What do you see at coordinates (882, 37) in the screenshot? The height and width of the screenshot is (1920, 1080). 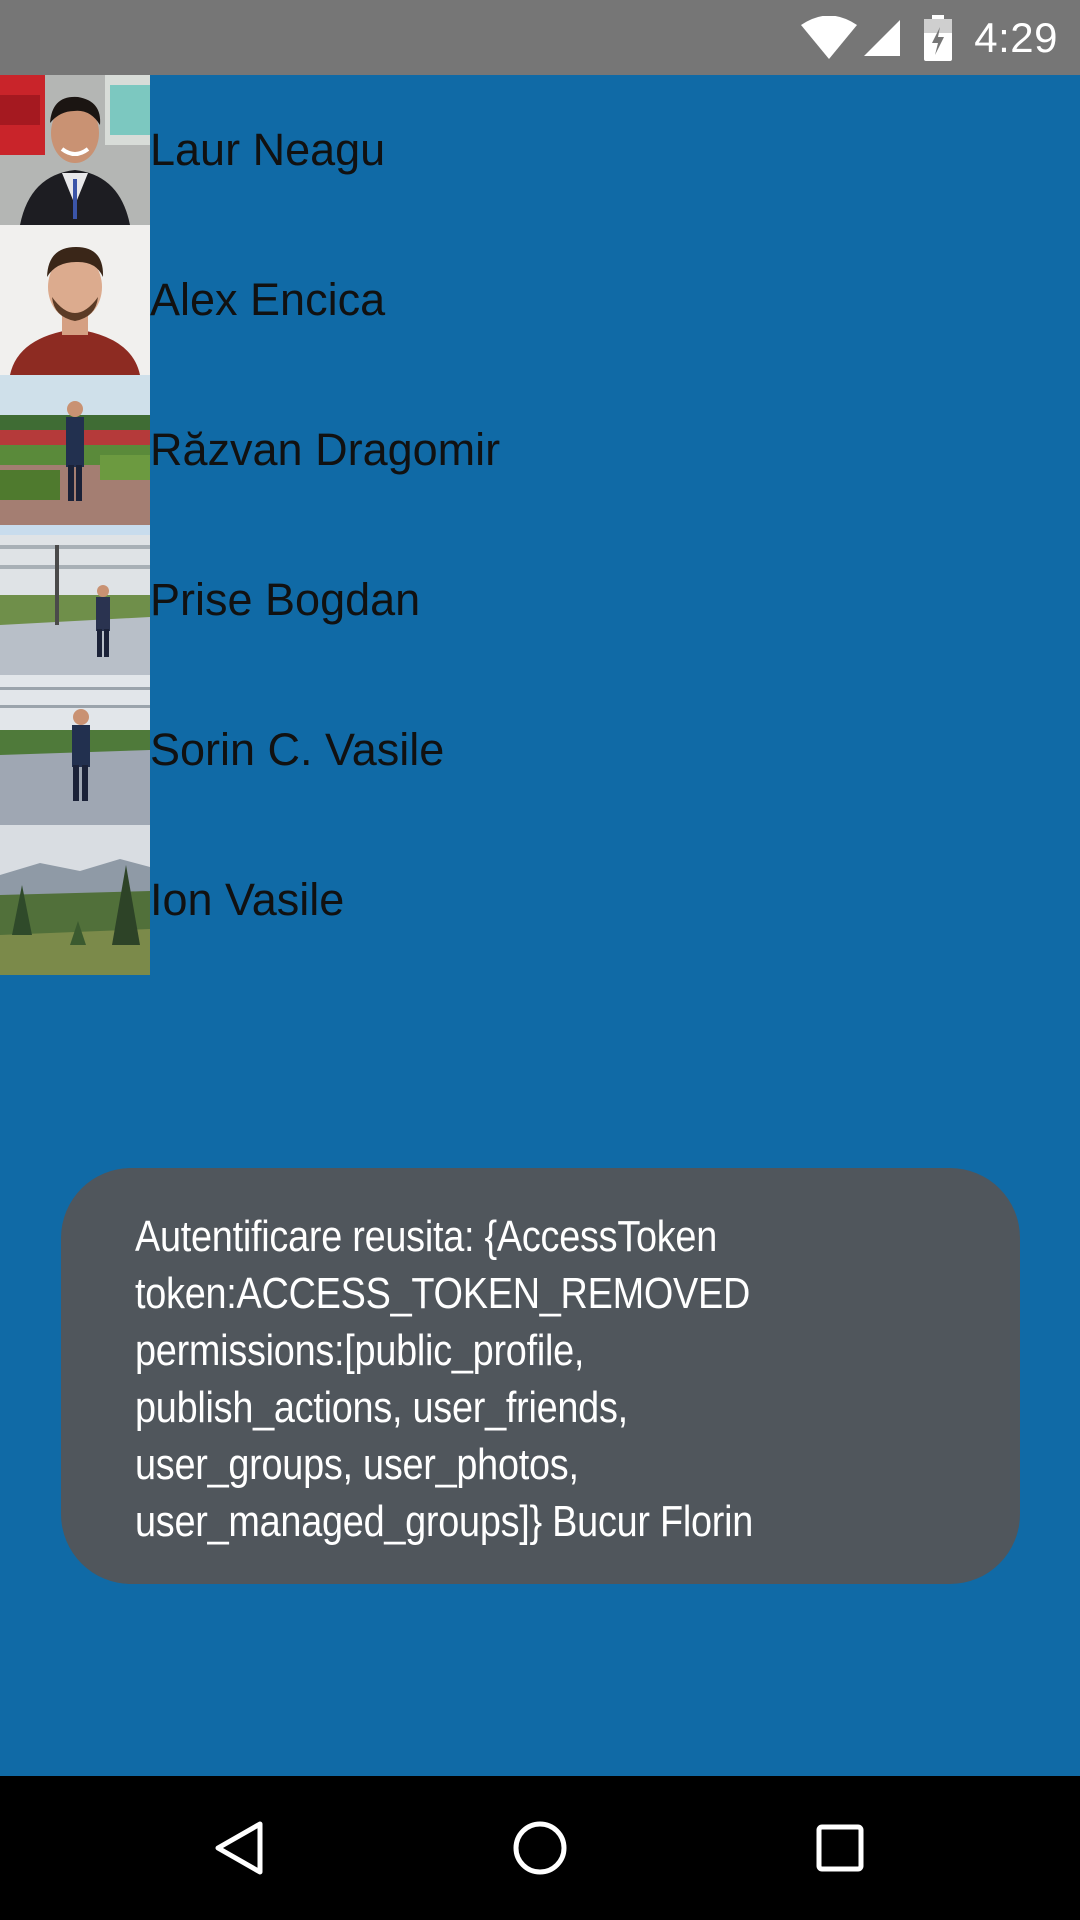 I see `cell-signal-icon` at bounding box center [882, 37].